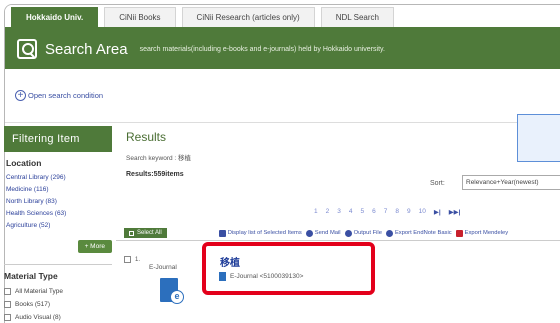 The height and width of the screenshot is (323, 560). What do you see at coordinates (59, 214) in the screenshot?
I see `location-item-health-sciences: Health Sciences (63)` at bounding box center [59, 214].